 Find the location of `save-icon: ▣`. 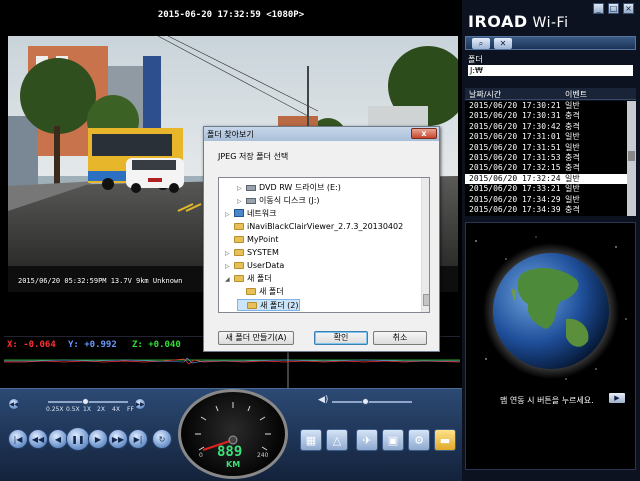

save-icon: ▣ is located at coordinates (393, 440).